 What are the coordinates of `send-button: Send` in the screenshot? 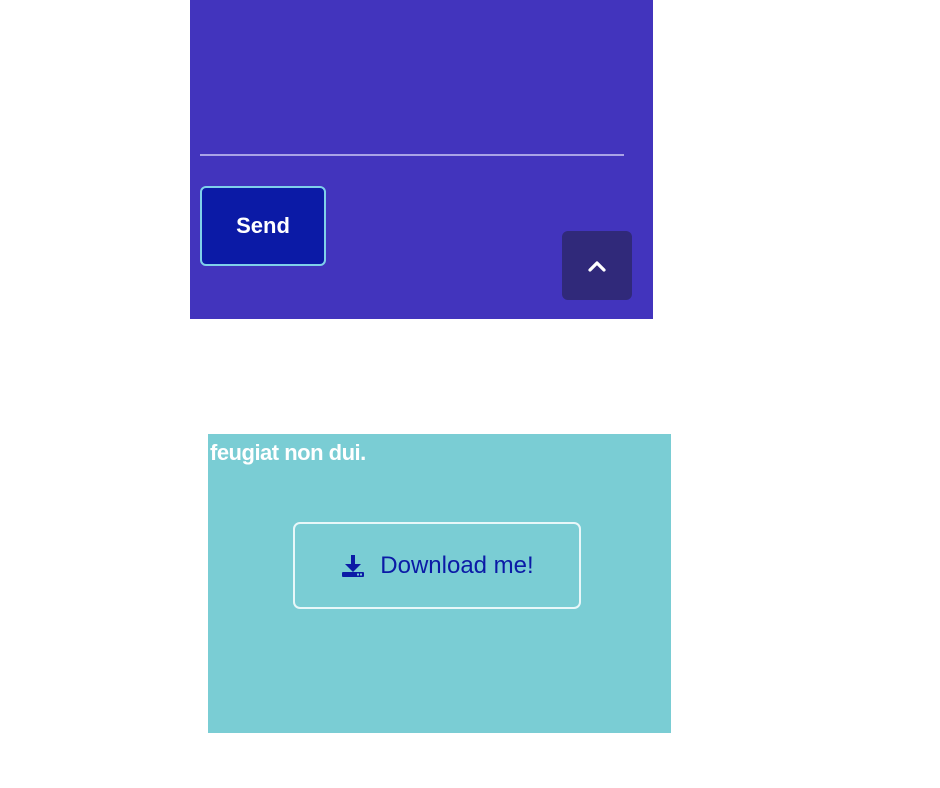 It's located at (263, 226).